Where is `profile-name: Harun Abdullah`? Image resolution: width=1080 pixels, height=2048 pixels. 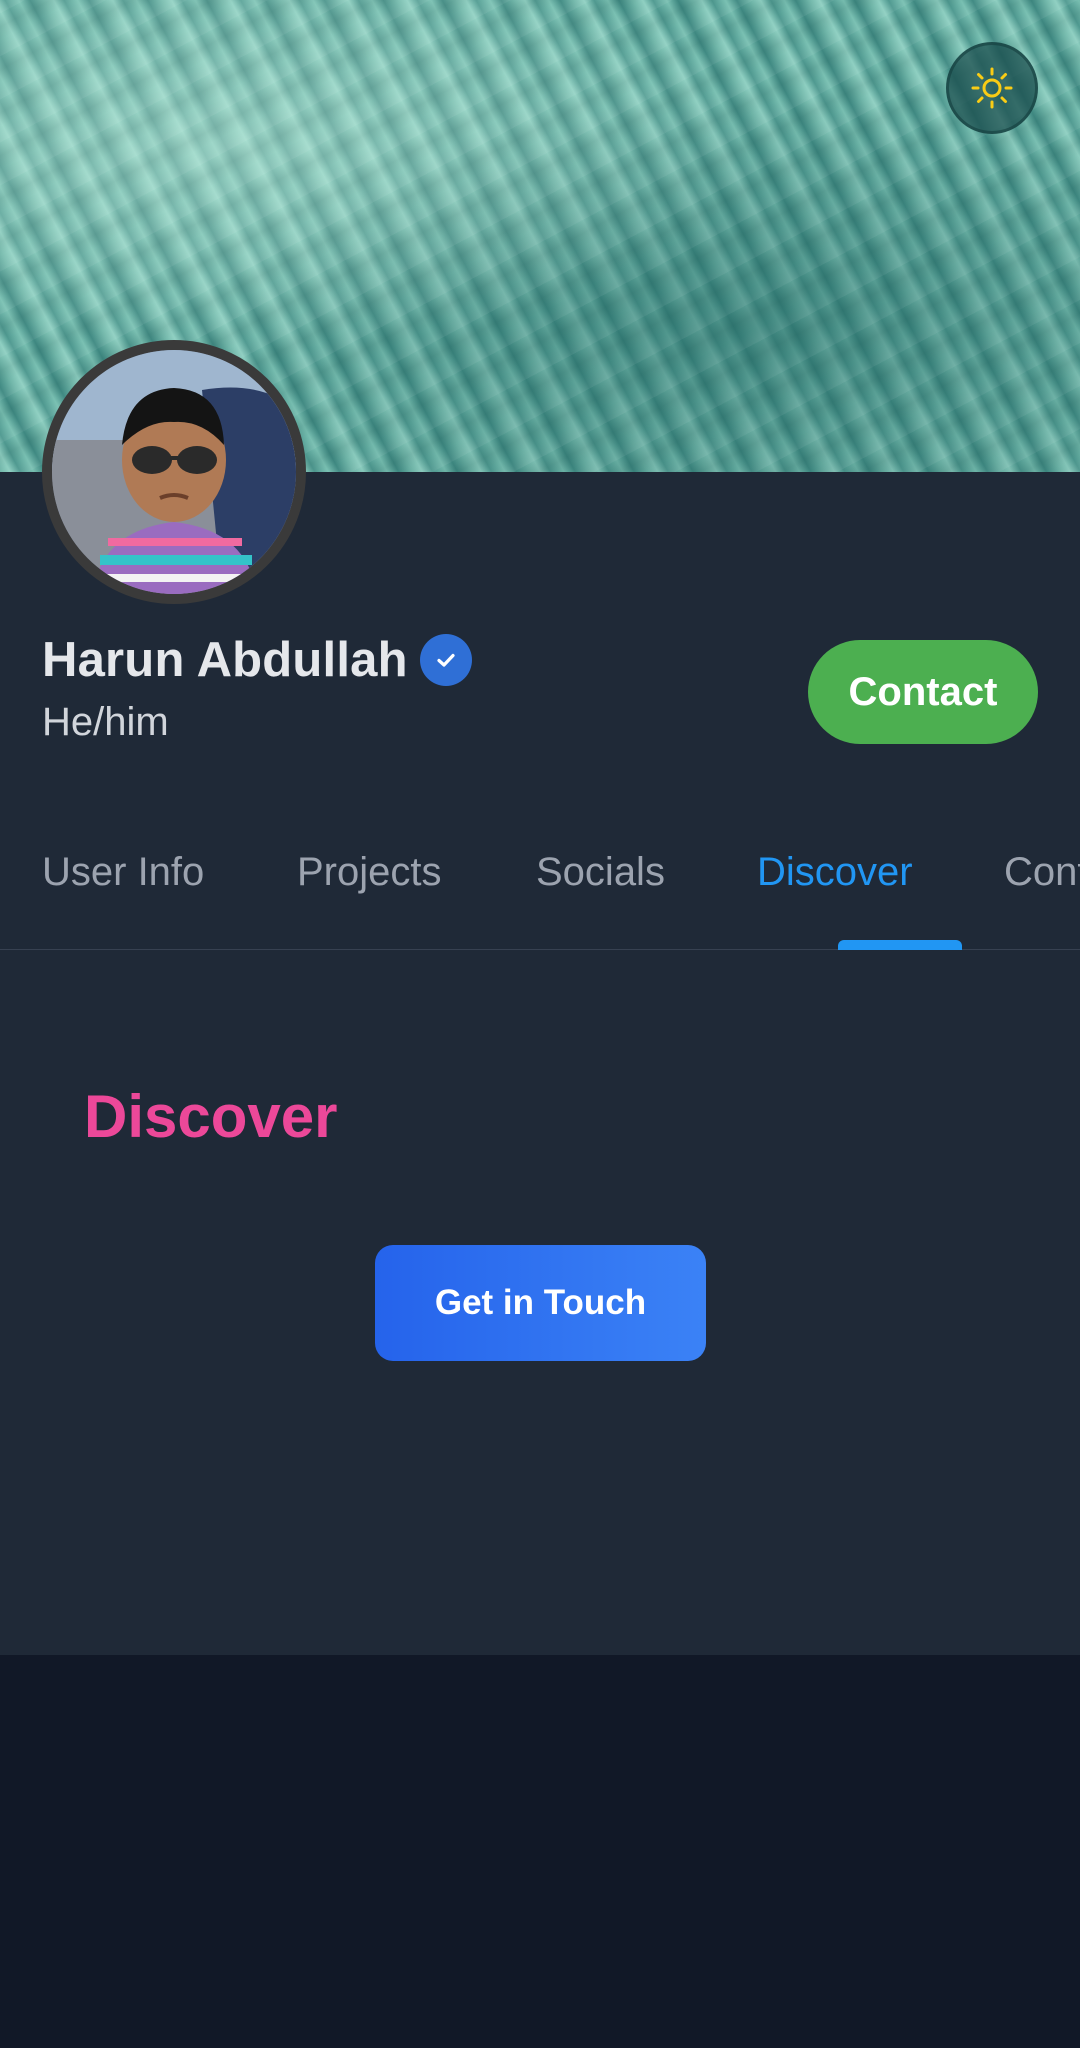
profile-name: Harun Abdullah is located at coordinates (225, 660).